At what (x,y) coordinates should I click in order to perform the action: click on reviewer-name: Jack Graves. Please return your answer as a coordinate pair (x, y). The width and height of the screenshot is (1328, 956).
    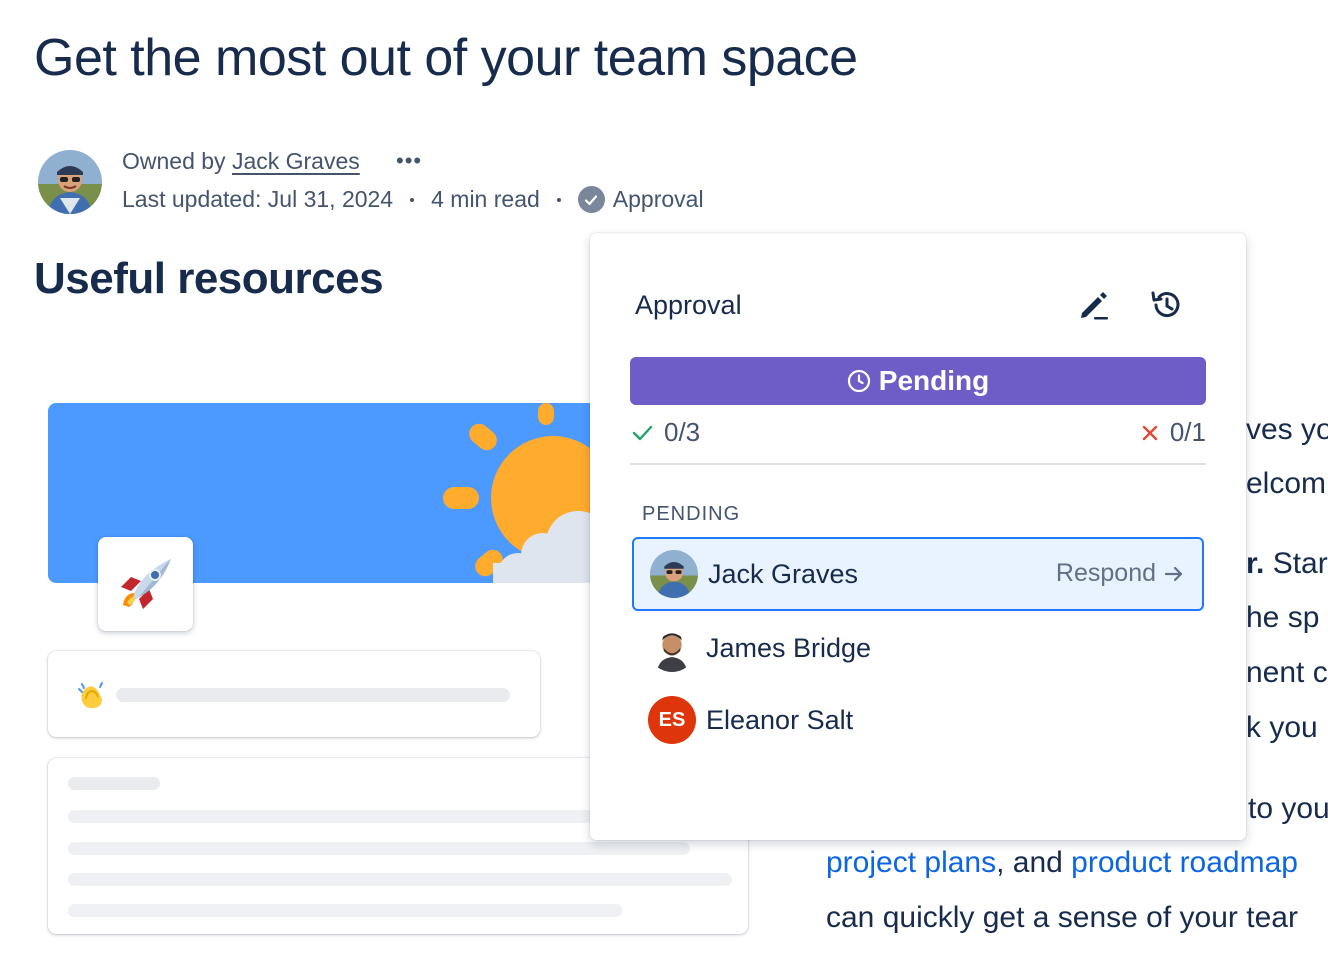
    Looking at the image, I should click on (783, 573).